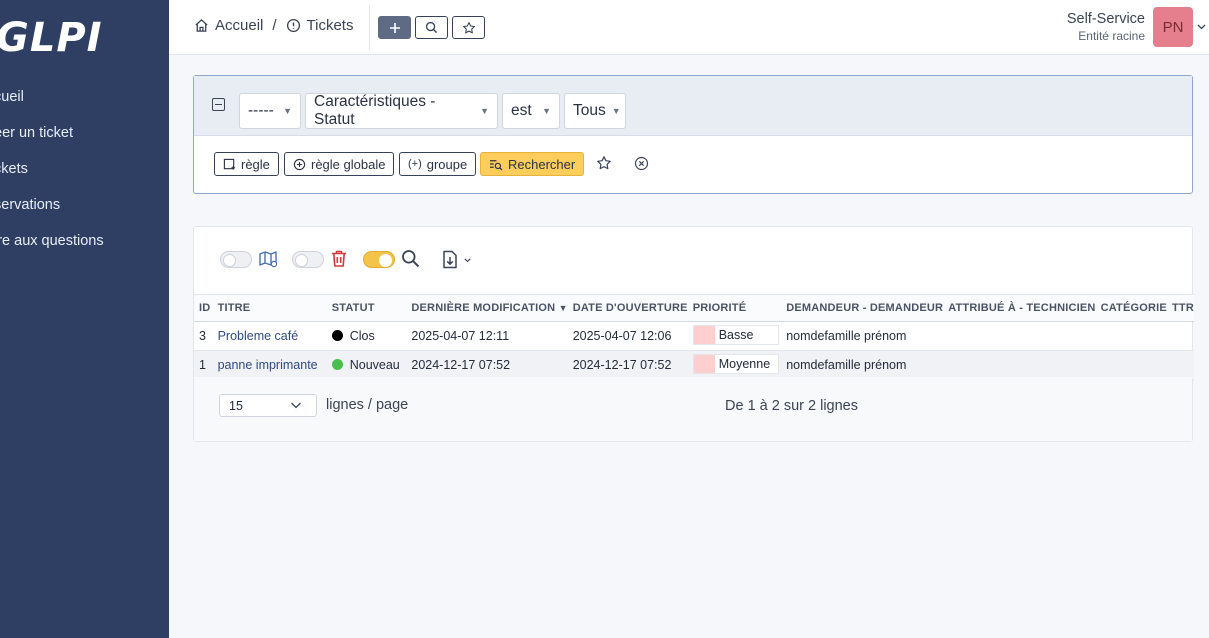 The height and width of the screenshot is (638, 1209). I want to click on sidebar-item-faq: ire aux questions, so click(84, 244).